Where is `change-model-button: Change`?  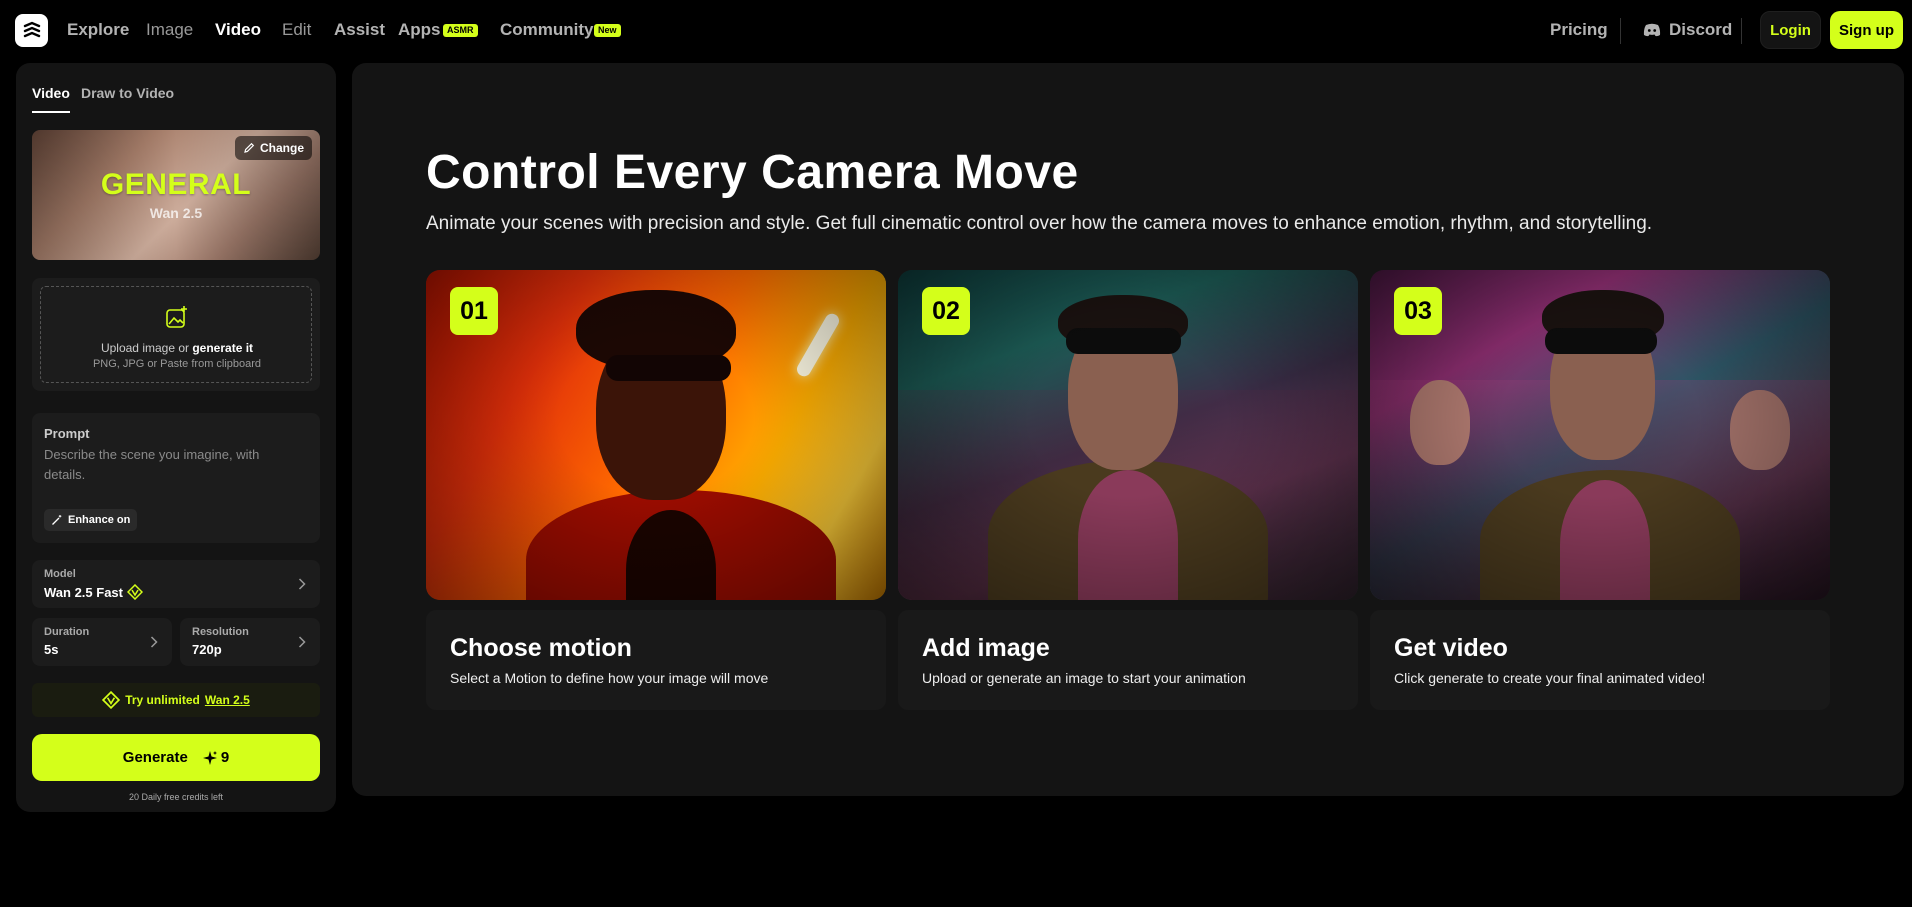 change-model-button: Change is located at coordinates (273, 148).